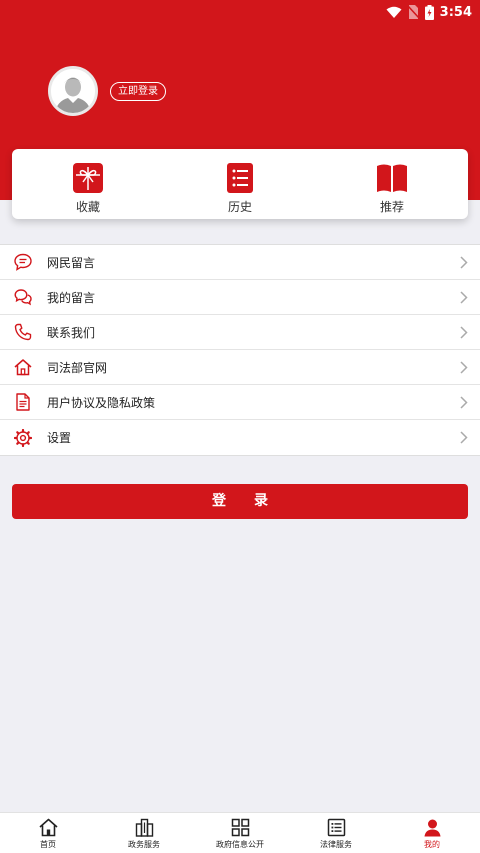 Image resolution: width=480 pixels, height=853 pixels. What do you see at coordinates (77, 367) in the screenshot?
I see `menu-item-label: 司法部官网` at bounding box center [77, 367].